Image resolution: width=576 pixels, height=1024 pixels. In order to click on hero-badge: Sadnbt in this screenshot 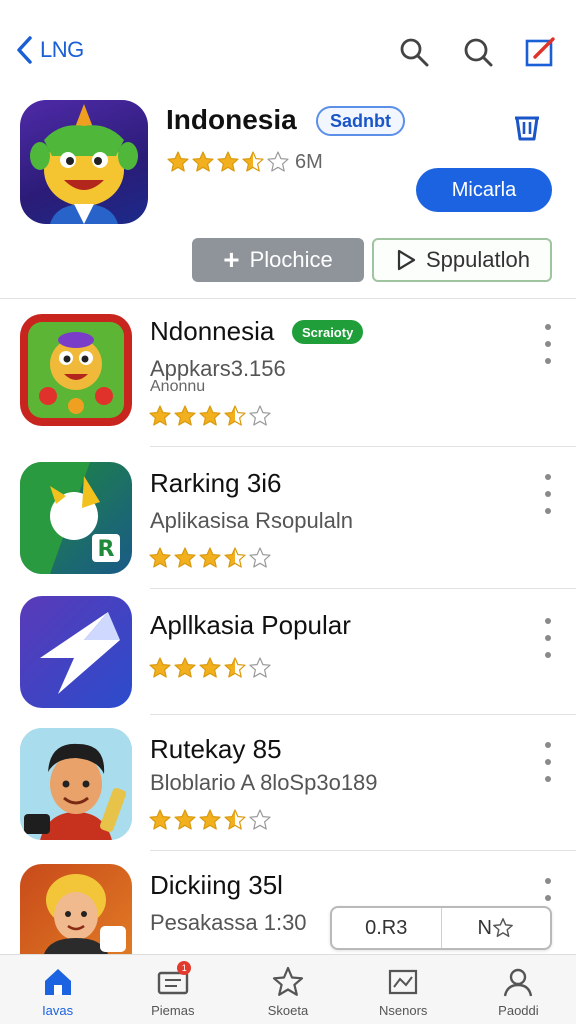, I will do `click(360, 121)`.